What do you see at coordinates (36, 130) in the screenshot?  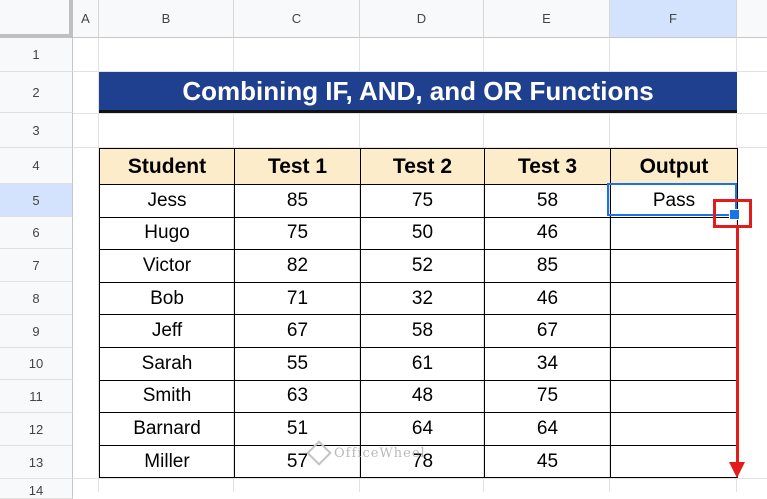 I see `row-header-3: 3` at bounding box center [36, 130].